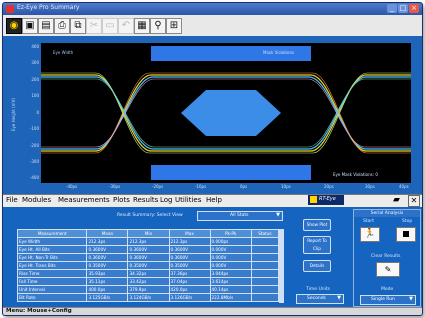 This screenshot has width=425, height=318. Describe the element at coordinates (313, 199) in the screenshot. I see `logo-mark-icon` at that location.